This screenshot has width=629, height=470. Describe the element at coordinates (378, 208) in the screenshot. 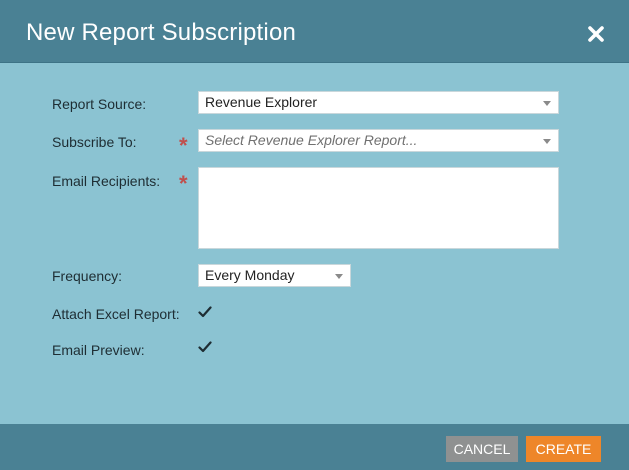

I see `email-recipients-field` at that location.